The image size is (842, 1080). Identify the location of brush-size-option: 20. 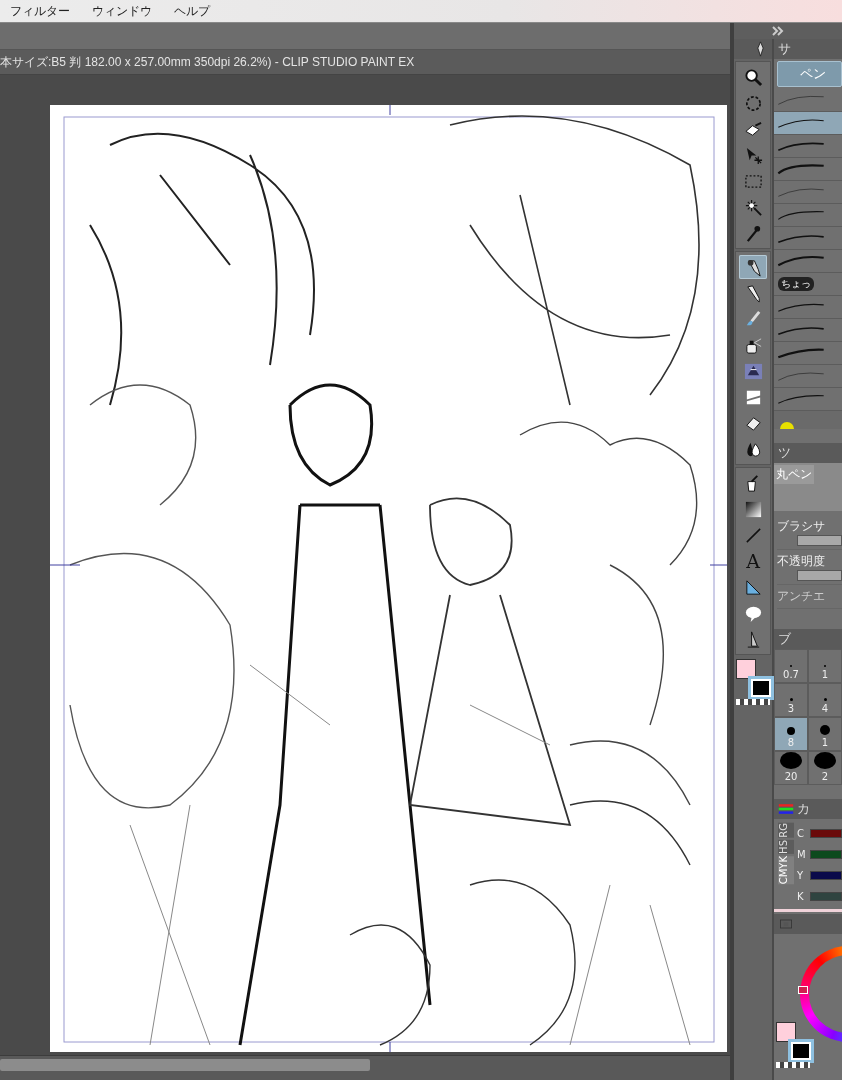
(791, 768).